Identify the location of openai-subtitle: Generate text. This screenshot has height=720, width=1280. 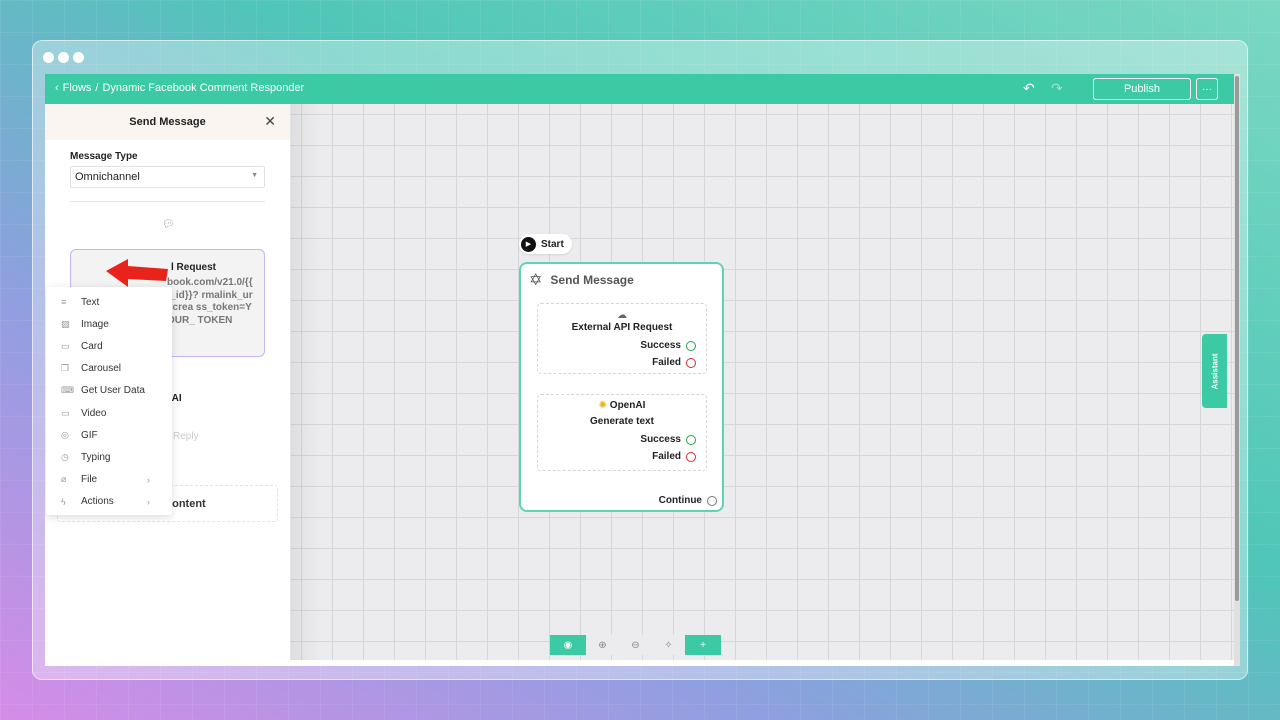
(622, 421).